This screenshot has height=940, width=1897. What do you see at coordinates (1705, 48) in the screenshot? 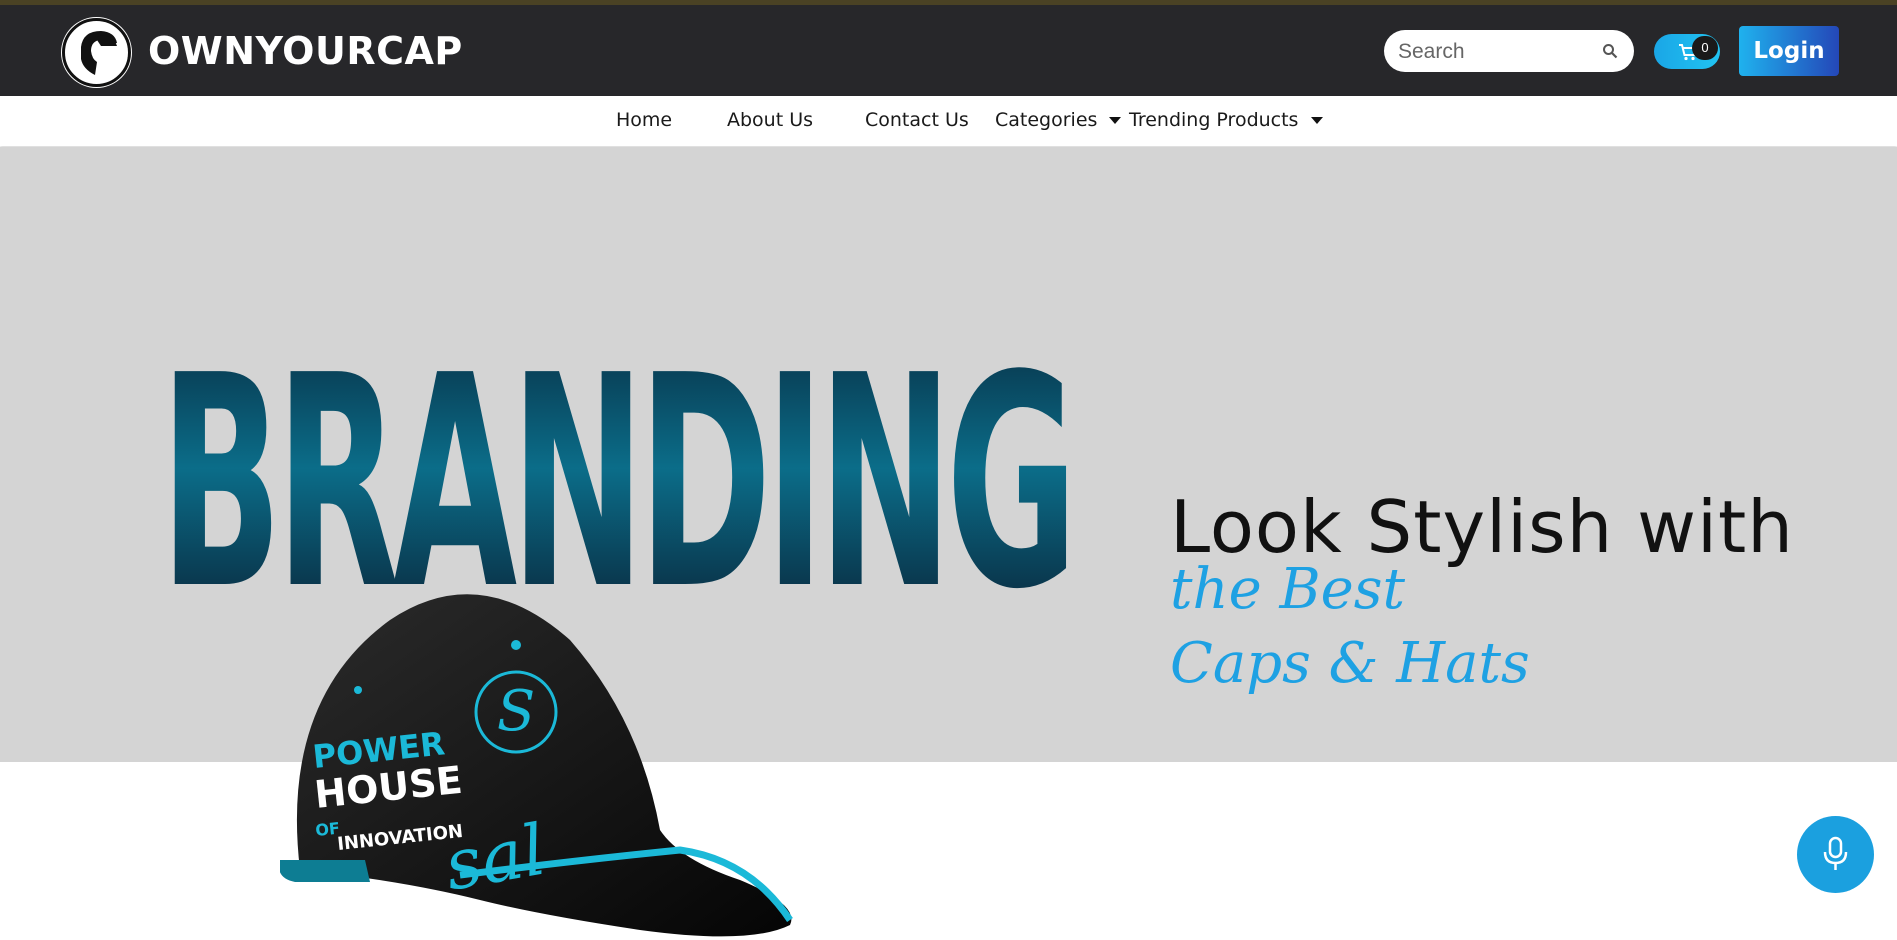
I see `cart-count-badge: 0` at bounding box center [1705, 48].